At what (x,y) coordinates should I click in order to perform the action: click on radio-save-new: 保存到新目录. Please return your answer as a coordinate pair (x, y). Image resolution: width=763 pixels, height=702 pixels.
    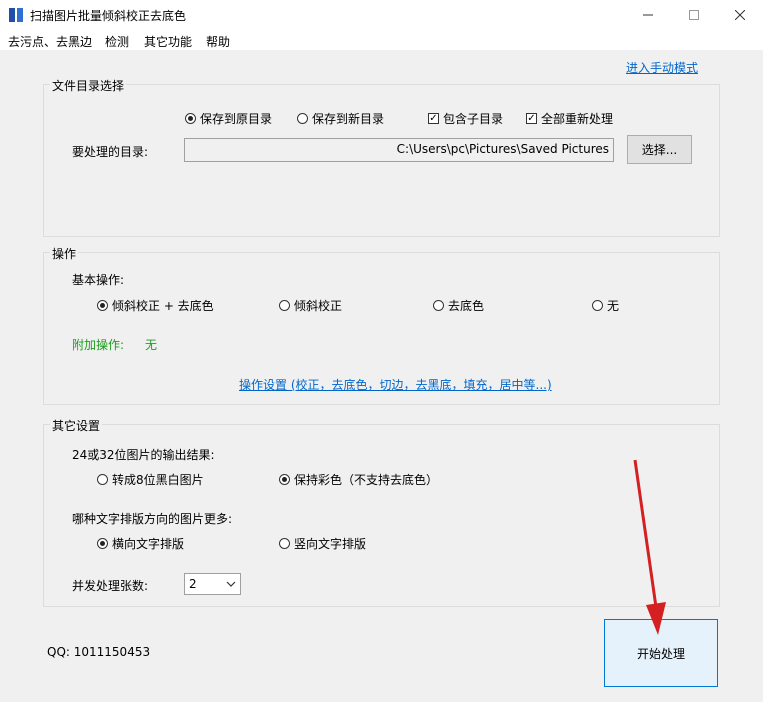
    Looking at the image, I should click on (340, 118).